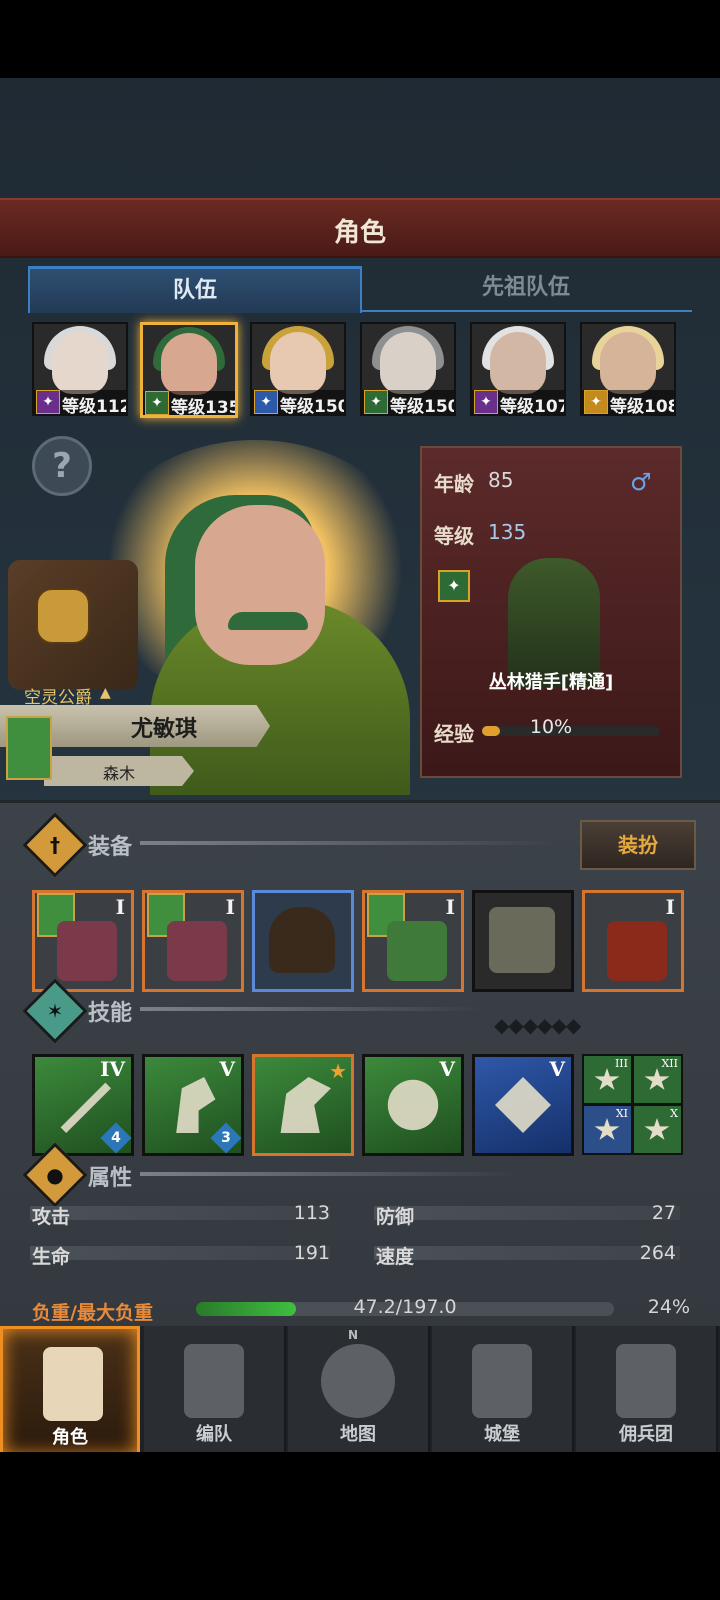 Image resolution: width=720 pixels, height=1600 pixels. I want to click on skill-badge: 4, so click(116, 1138).